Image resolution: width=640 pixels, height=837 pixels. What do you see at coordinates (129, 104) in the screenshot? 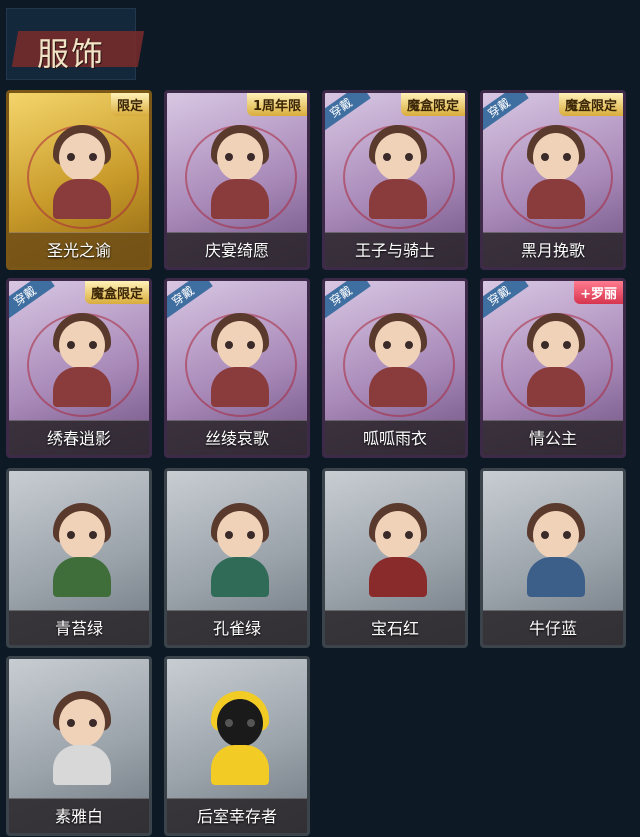
I see `limited-badge: 限定` at bounding box center [129, 104].